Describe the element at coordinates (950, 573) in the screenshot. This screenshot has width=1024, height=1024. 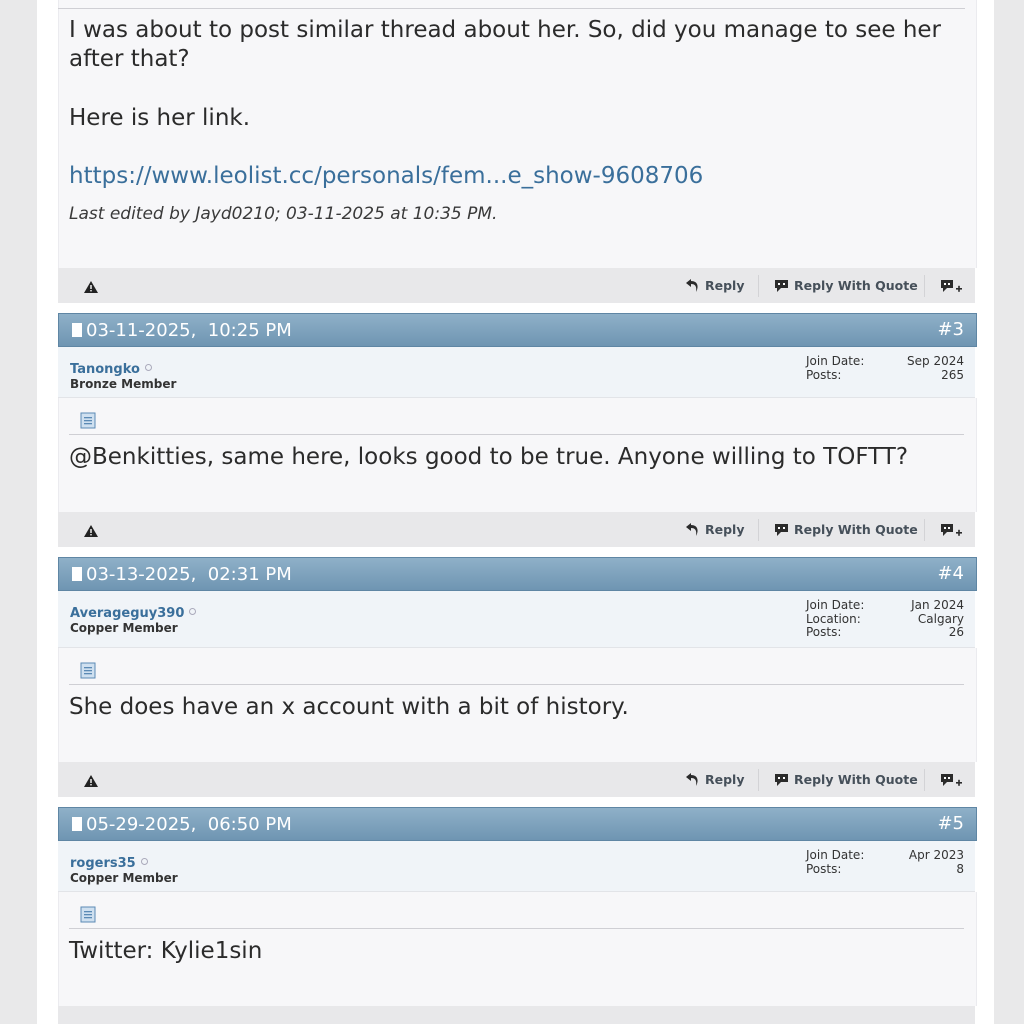
I see `post-number-link: #4` at that location.